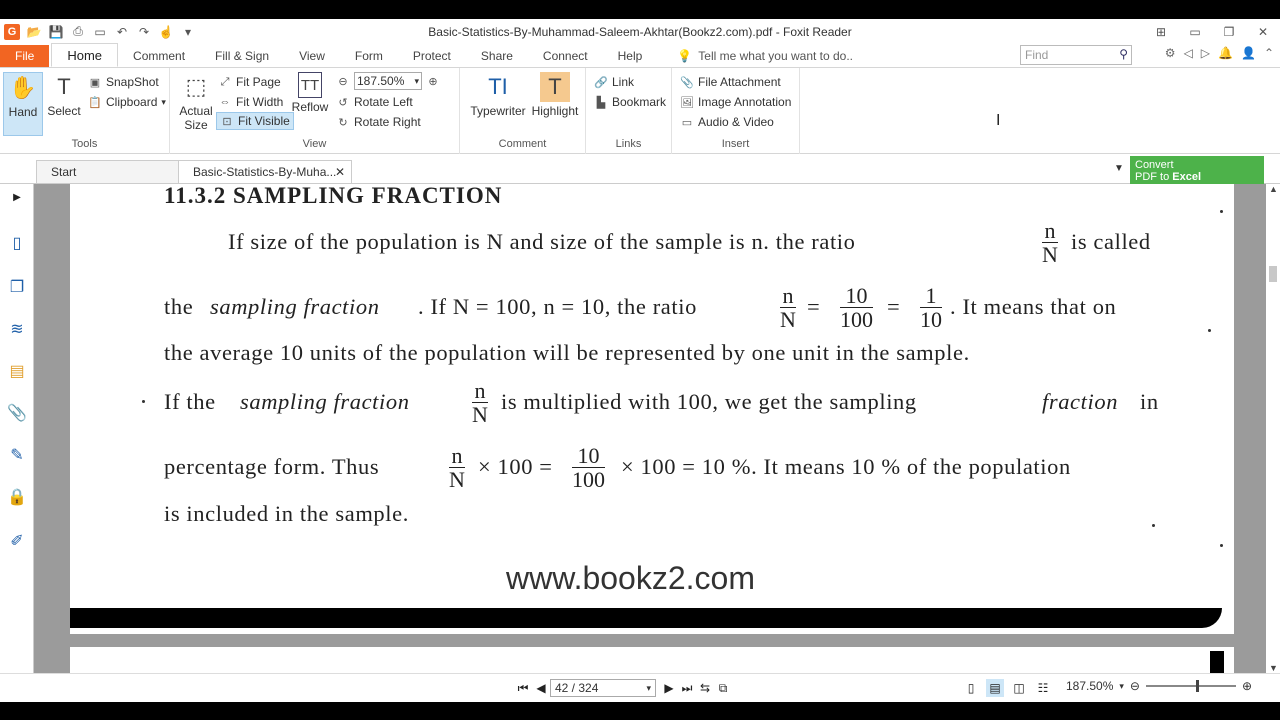  Describe the element at coordinates (723, 688) in the screenshot. I see `next-view-icon: ⧉` at that location.